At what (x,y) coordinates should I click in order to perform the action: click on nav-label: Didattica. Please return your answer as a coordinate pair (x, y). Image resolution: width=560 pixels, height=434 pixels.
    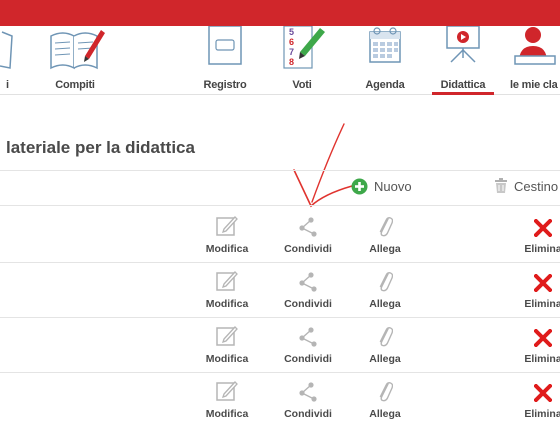
    Looking at the image, I should click on (463, 85).